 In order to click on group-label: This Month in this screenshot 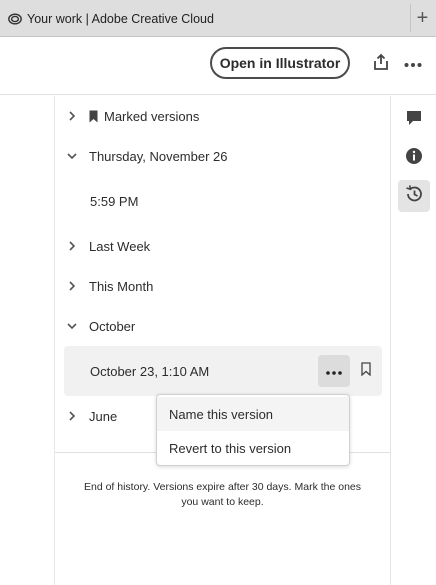, I will do `click(121, 286)`.